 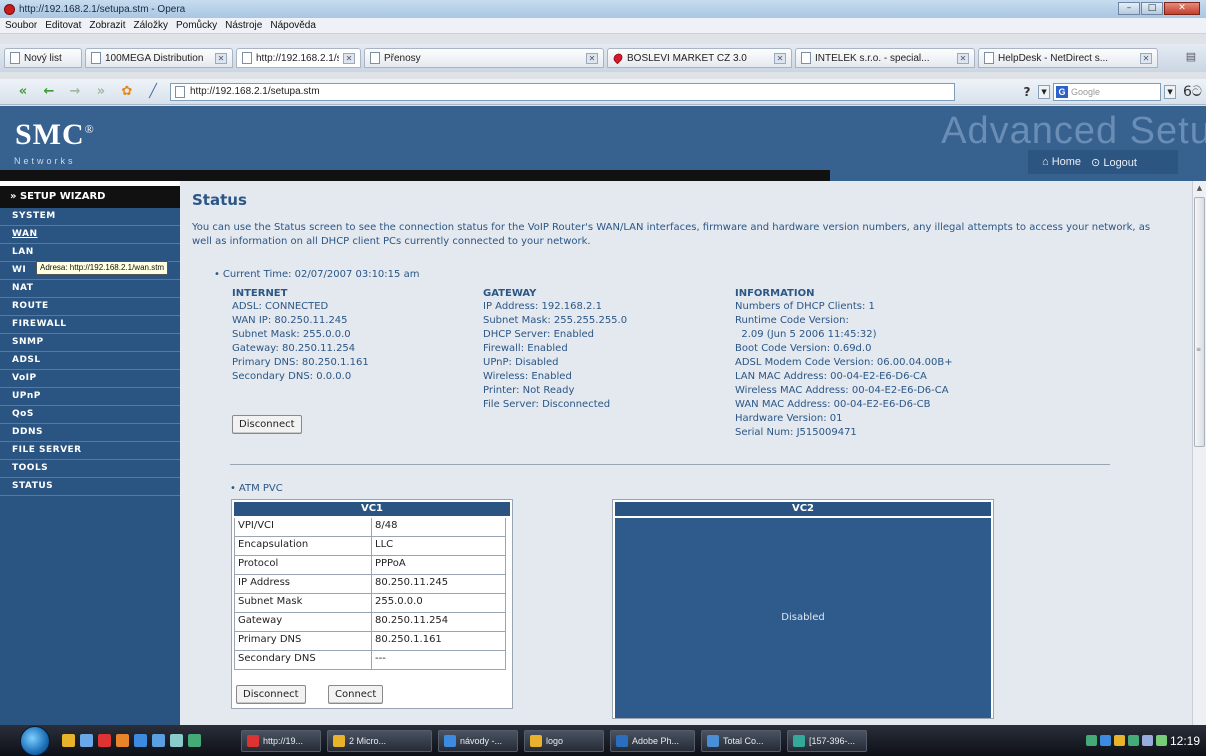 I want to click on sidebar-item-nat: NAT, so click(x=90, y=289).